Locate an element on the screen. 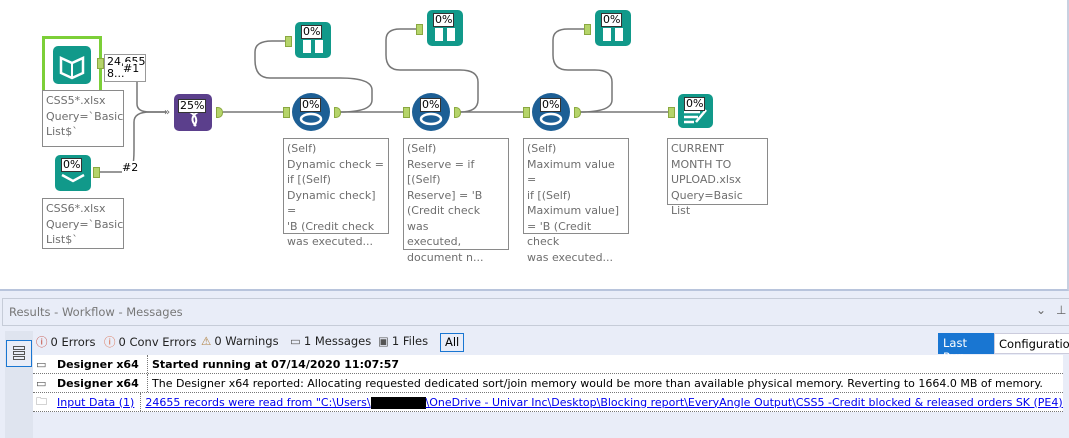 The height and width of the screenshot is (438, 1069). union-tool: 25% is located at coordinates (193, 112).